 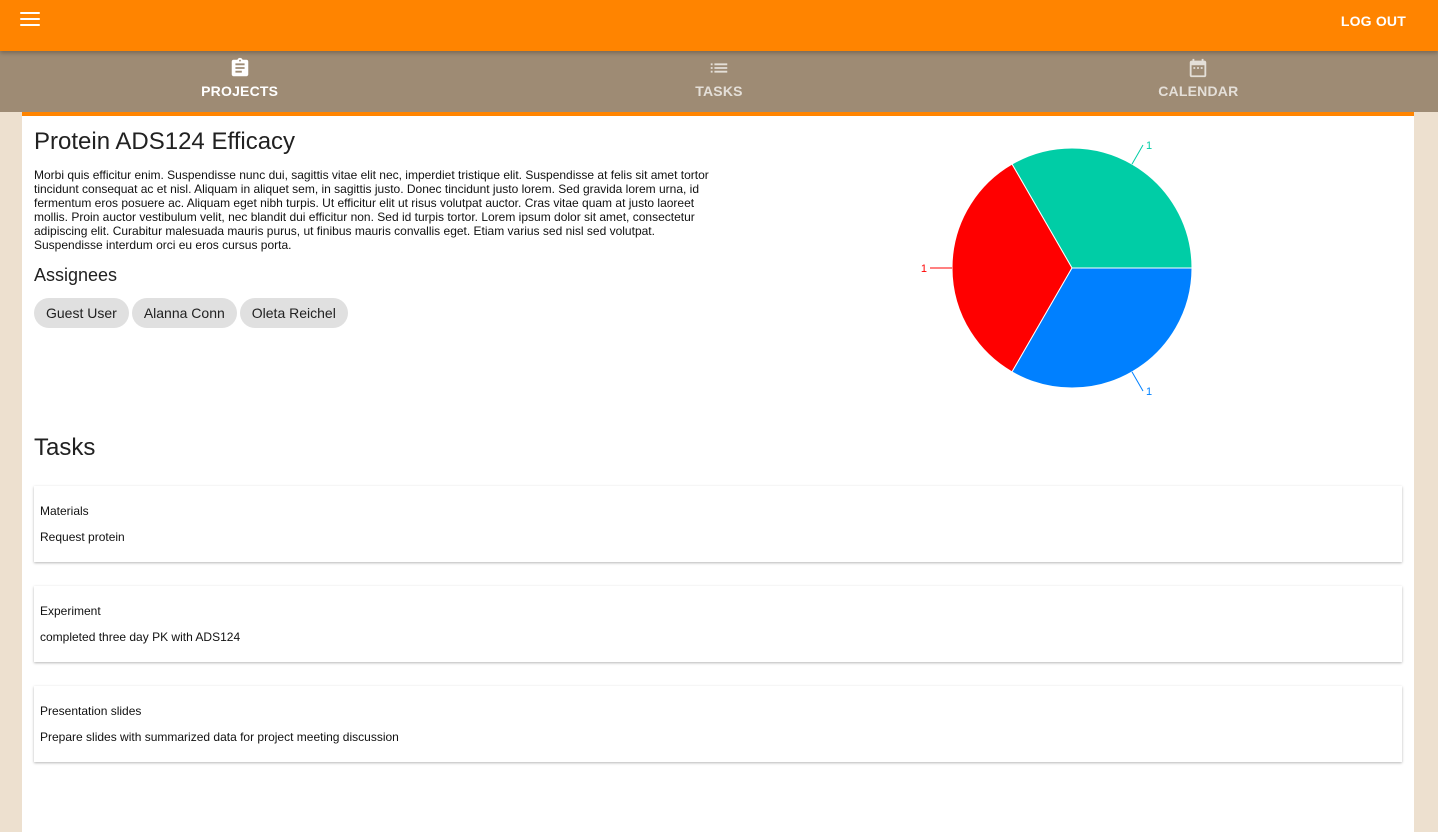 What do you see at coordinates (1198, 81) in the screenshot?
I see `tab-calendar: CALENDAR` at bounding box center [1198, 81].